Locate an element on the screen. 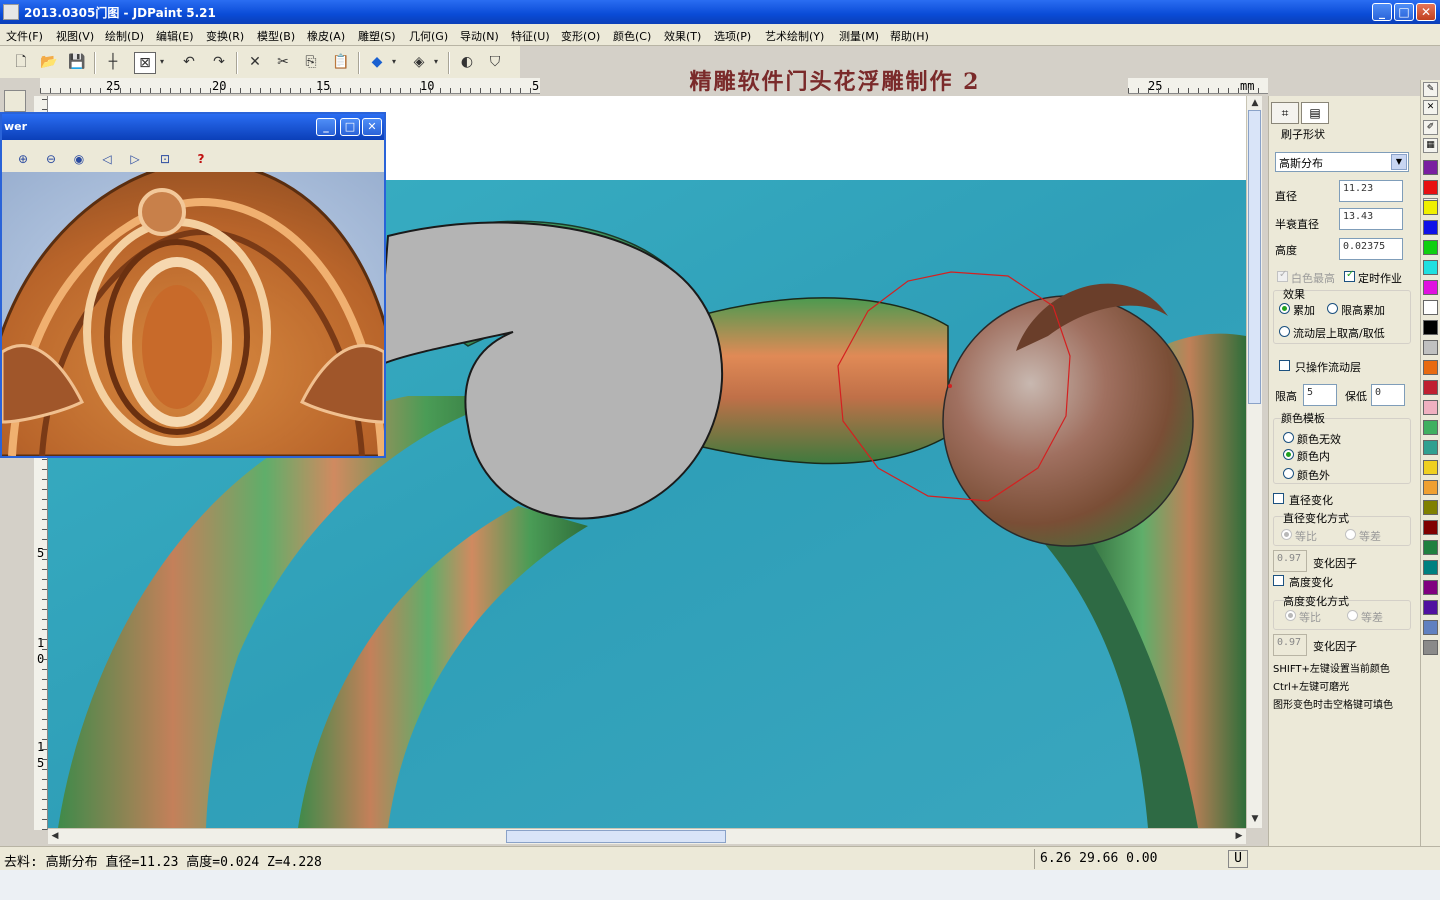 The height and width of the screenshot is (900, 1440). horizontal-scrollbar: ◀ ▶ is located at coordinates (647, 836).